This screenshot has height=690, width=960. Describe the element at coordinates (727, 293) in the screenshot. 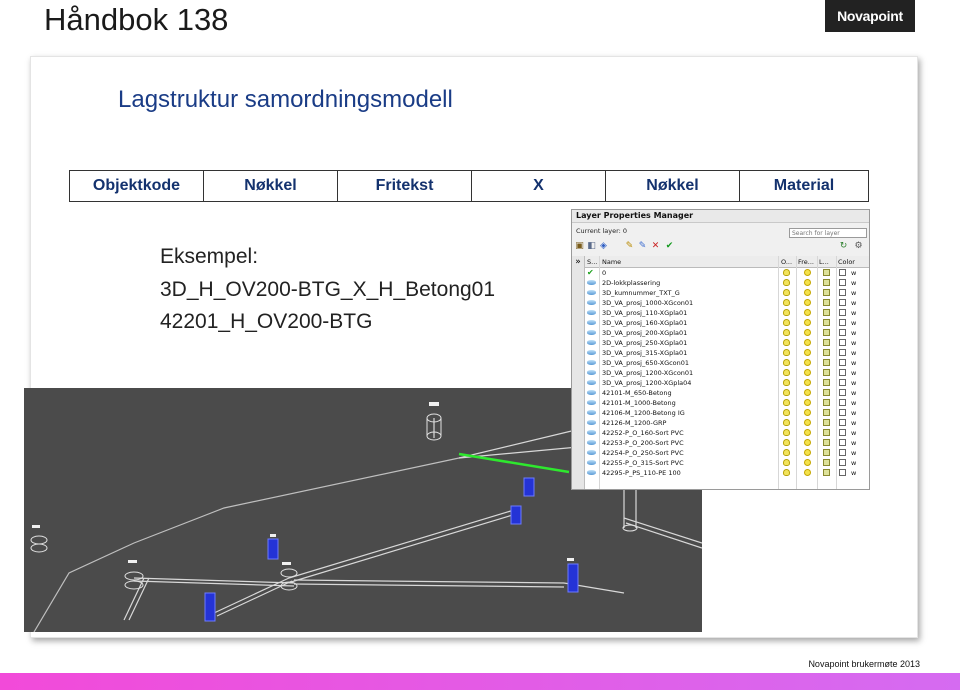

I see `layer-row: 3D_kumnummer_TXT_G w` at that location.